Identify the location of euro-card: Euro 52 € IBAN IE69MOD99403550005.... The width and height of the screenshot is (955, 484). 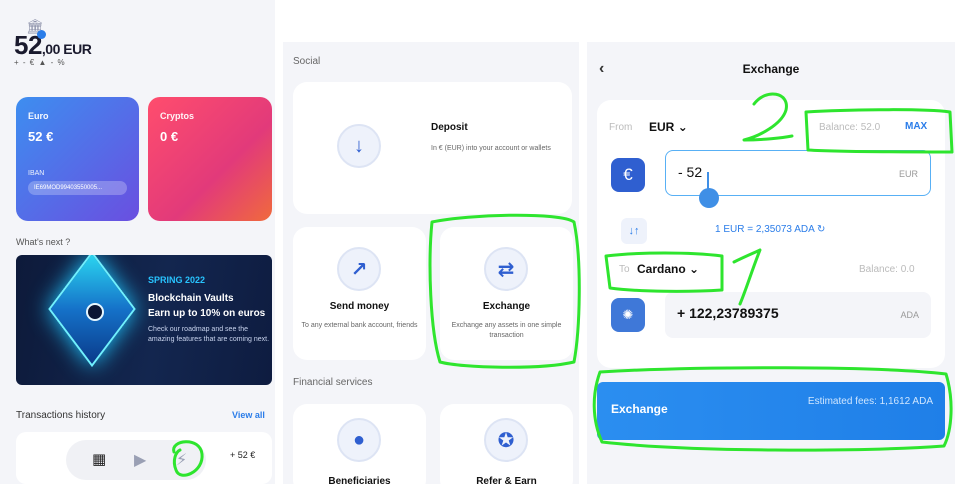
(77, 159).